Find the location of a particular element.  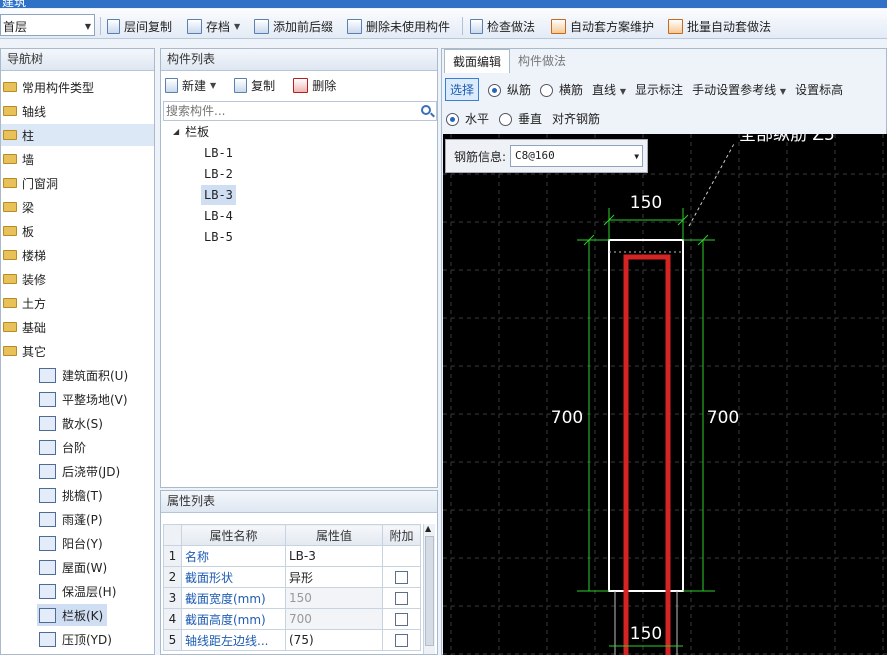

window-title: 建筑 is located at coordinates (14, 4).